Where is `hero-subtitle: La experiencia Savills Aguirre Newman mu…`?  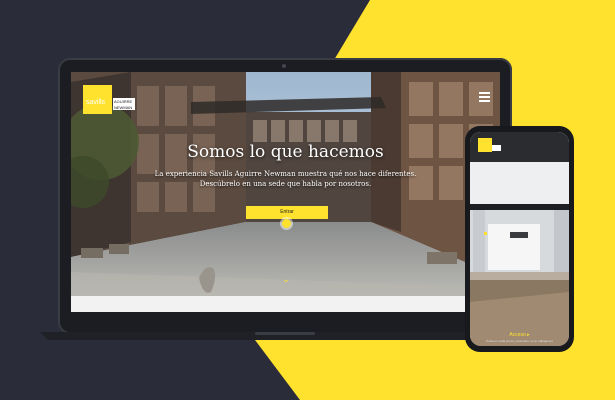 hero-subtitle: La experiencia Savills Aguirre Newman mu… is located at coordinates (285, 179).